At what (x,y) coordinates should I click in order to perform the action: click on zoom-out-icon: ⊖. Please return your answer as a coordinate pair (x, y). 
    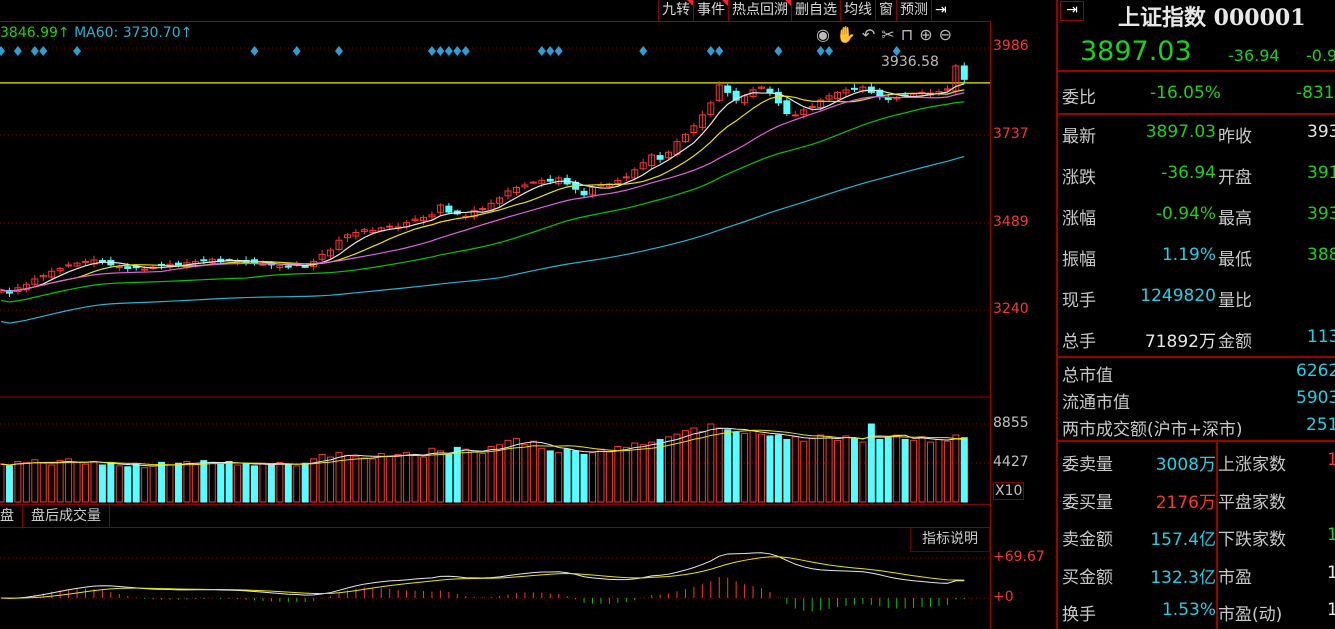
    Looking at the image, I should click on (945, 34).